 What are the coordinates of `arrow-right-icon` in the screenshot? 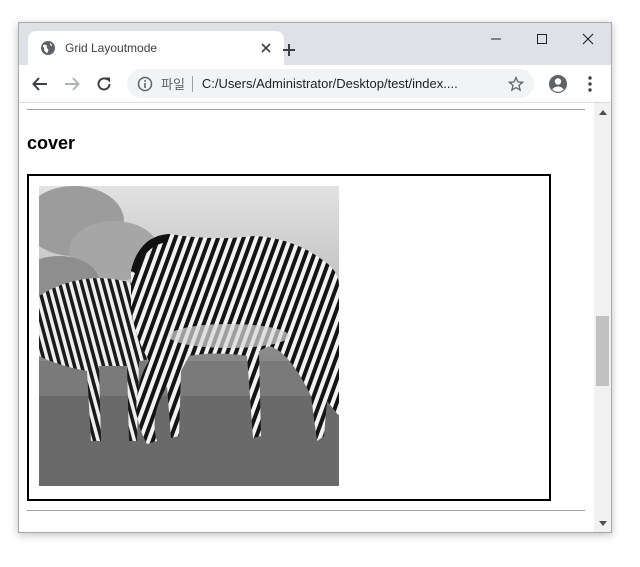 It's located at (72, 84).